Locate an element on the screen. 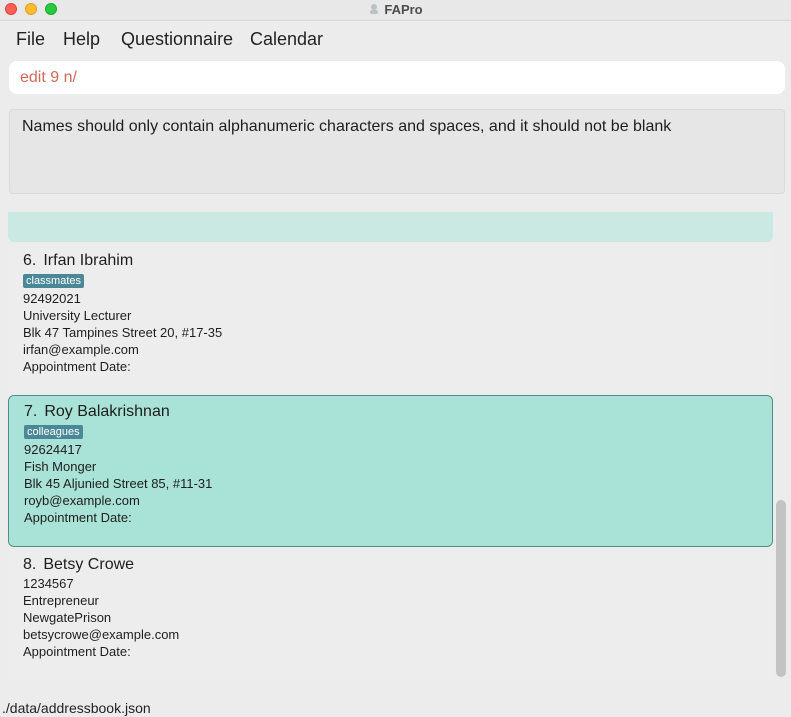 Image resolution: width=791 pixels, height=717 pixels. person-name-line: 8. Betsy Crowe is located at coordinates (390, 565).